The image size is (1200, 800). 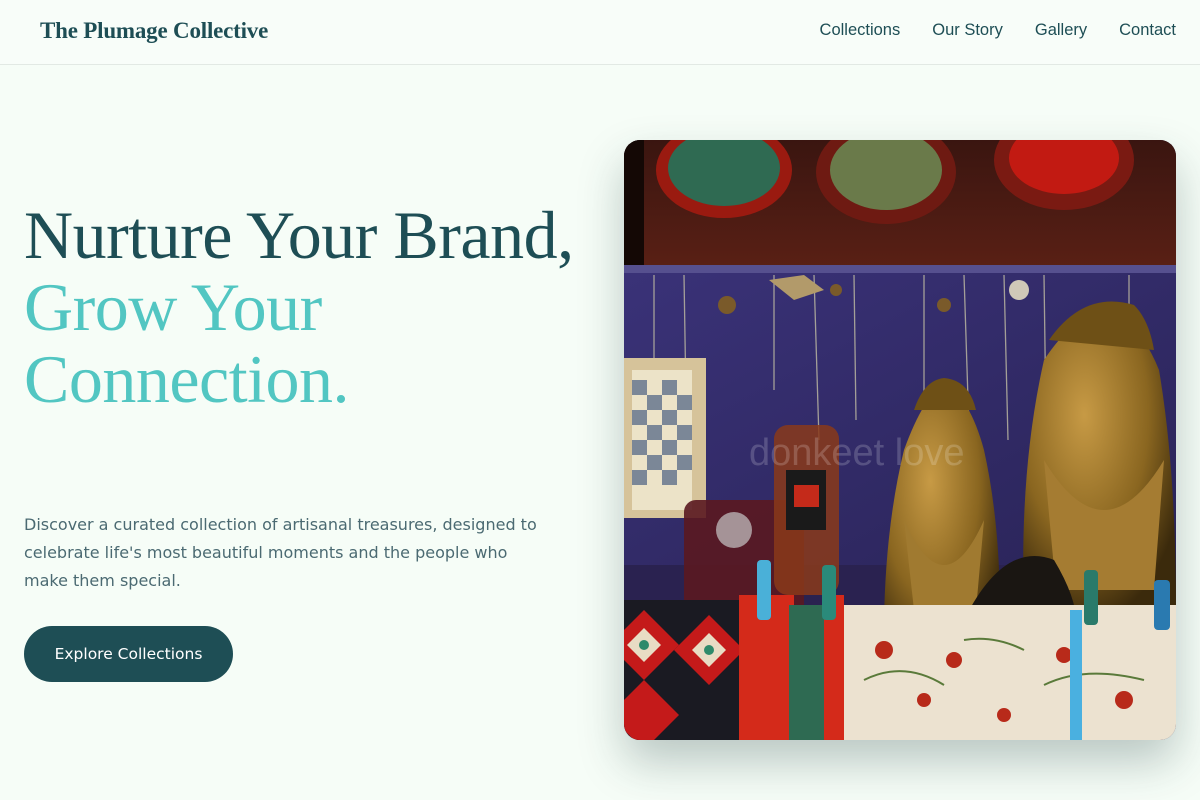 I want to click on hero-title-line-1: Nurture Your Brand,, so click(x=299, y=235).